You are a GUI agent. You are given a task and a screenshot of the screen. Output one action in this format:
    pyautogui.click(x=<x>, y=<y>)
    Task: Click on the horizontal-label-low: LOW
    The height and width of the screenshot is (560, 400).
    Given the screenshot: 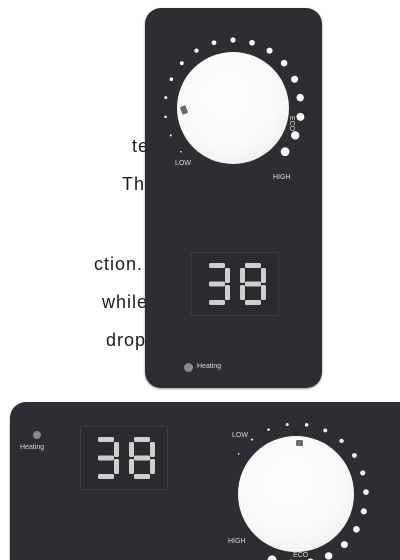 What is the action you would take?
    pyautogui.click(x=240, y=435)
    